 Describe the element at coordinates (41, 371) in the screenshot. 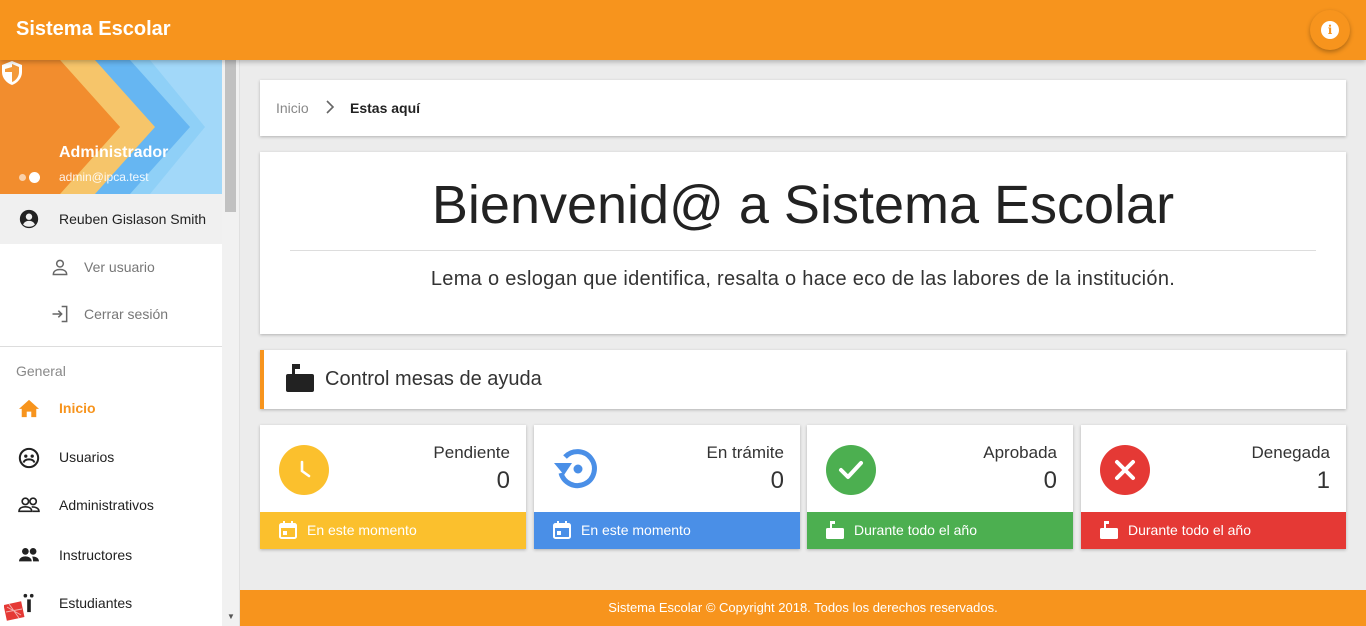

I see `nav-section-label: General` at that location.